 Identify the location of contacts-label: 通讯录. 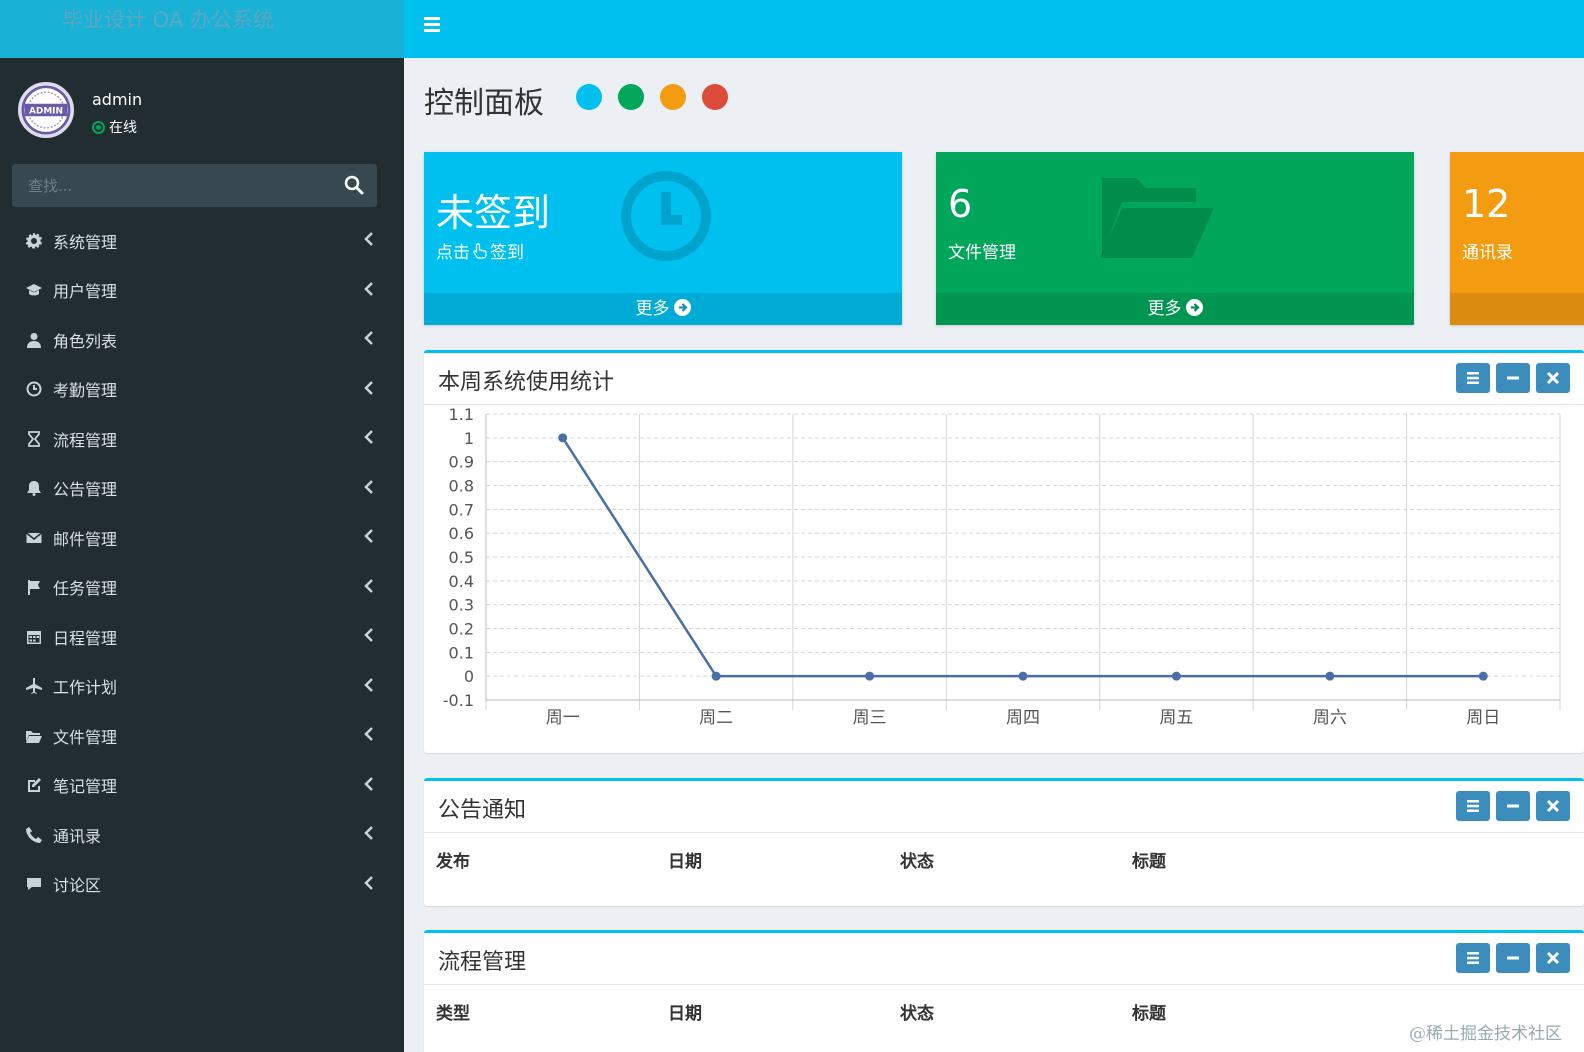
(1487, 253).